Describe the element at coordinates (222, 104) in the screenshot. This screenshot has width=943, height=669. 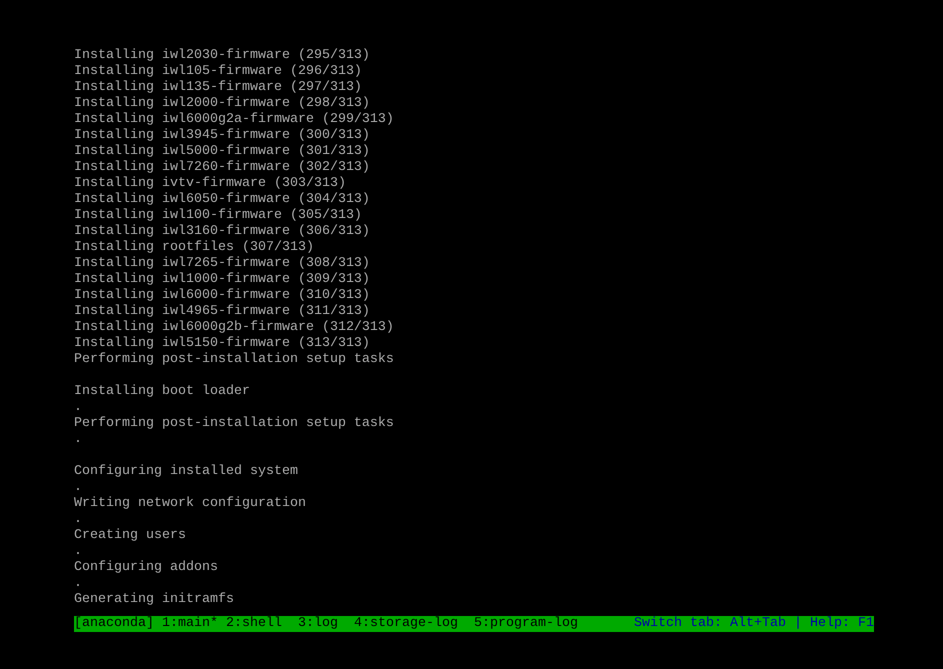
I see `console-line: Installing iwl2000-firmware (298/313)` at that location.